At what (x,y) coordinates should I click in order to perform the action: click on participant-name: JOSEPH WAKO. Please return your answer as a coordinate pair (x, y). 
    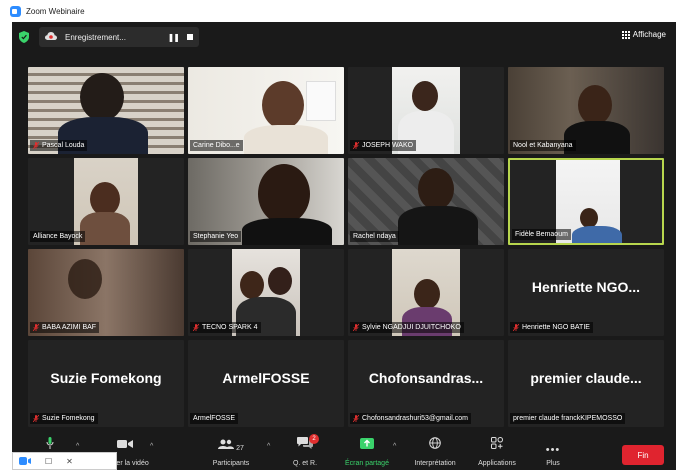
    Looking at the image, I should click on (388, 145).